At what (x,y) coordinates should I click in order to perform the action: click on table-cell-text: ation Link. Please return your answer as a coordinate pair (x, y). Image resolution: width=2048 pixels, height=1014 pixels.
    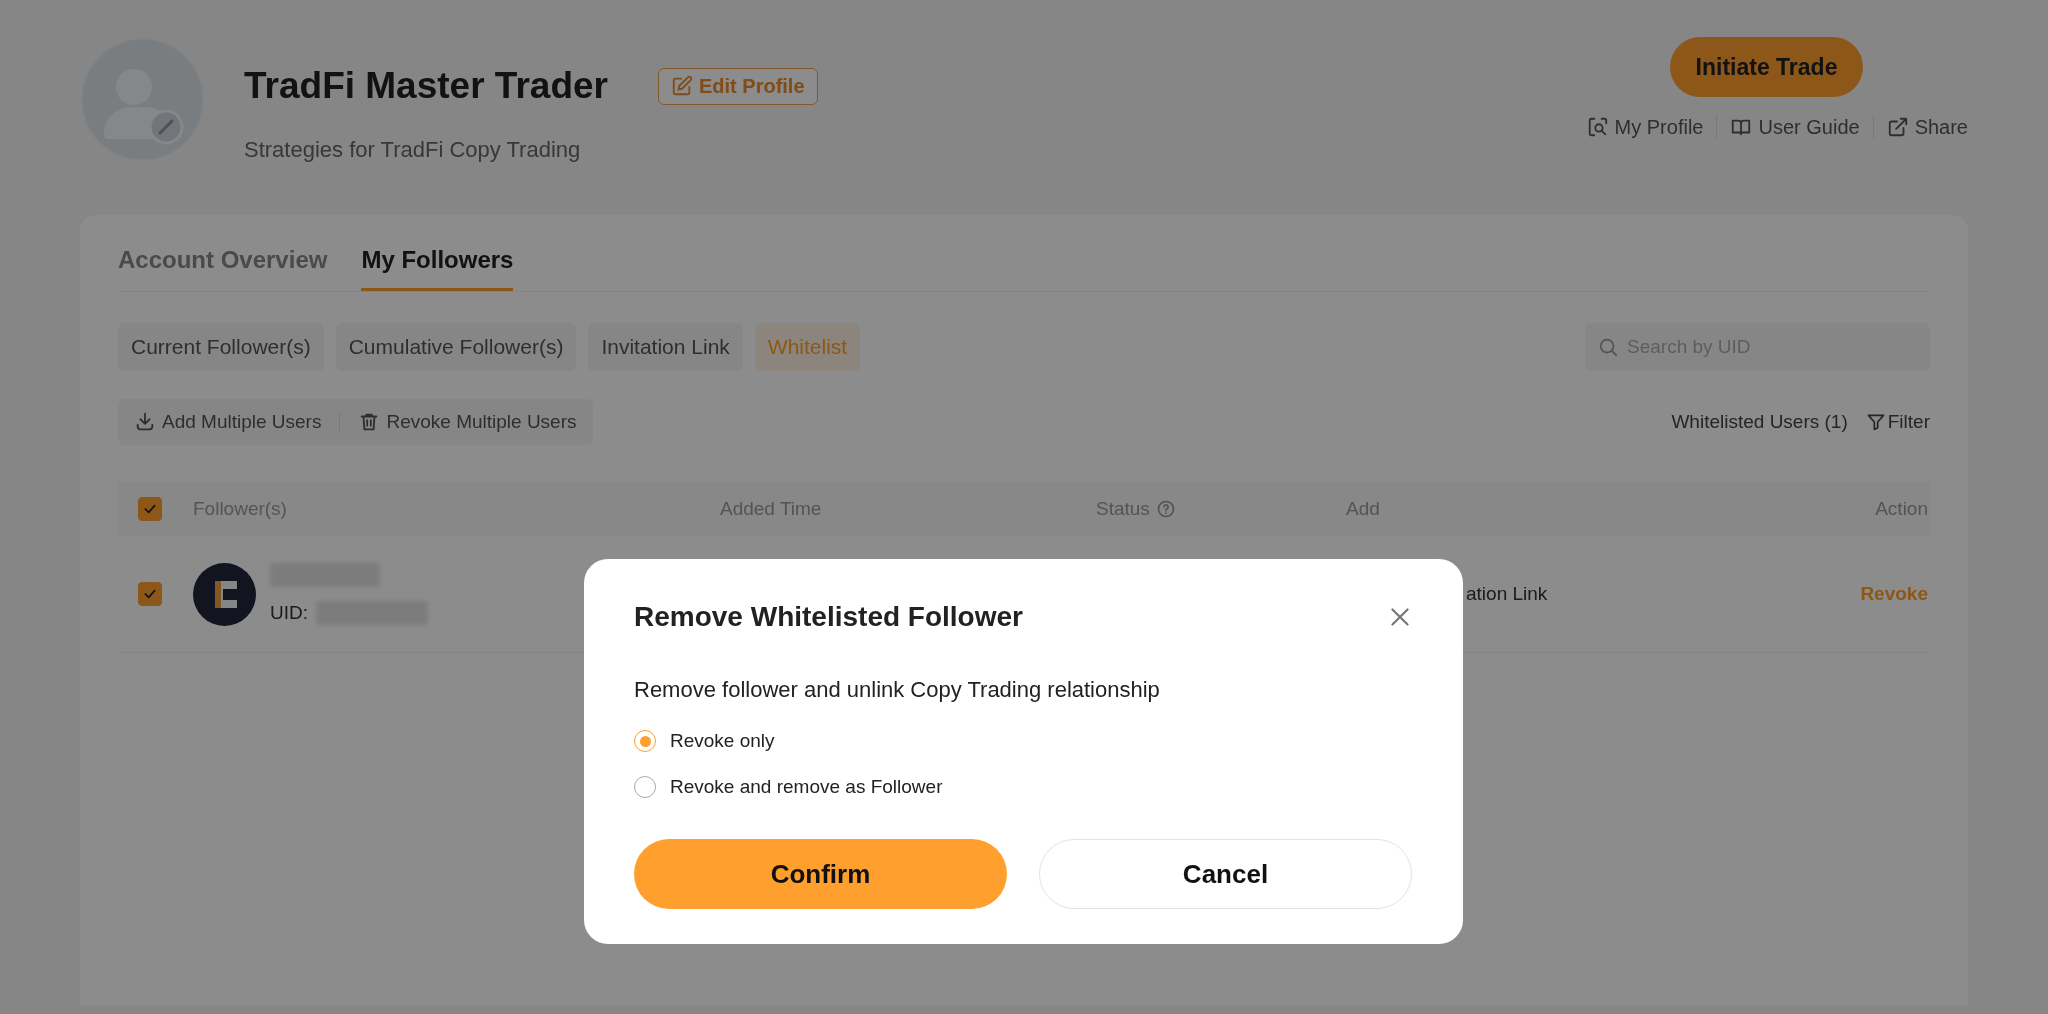
    Looking at the image, I should click on (1506, 593).